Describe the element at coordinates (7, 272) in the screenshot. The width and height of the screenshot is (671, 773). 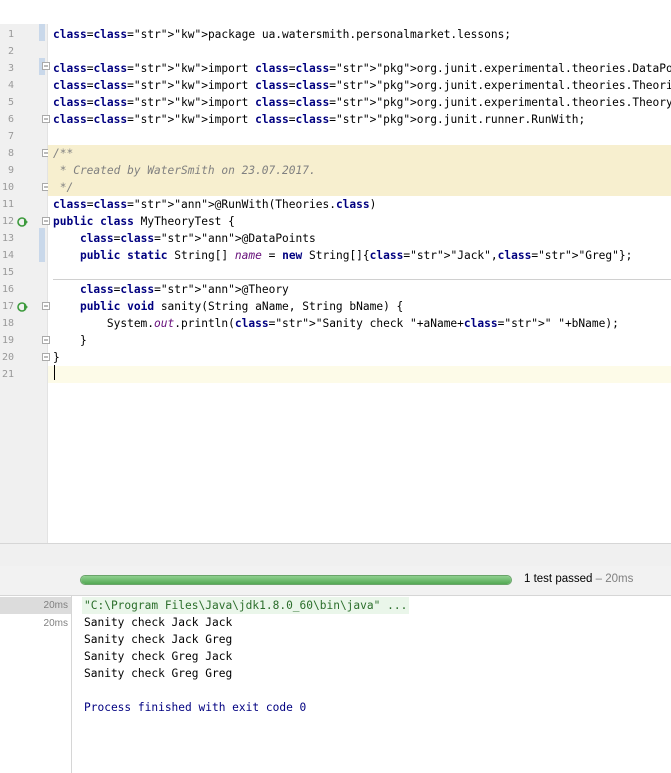
I see `line-number: 15` at that location.